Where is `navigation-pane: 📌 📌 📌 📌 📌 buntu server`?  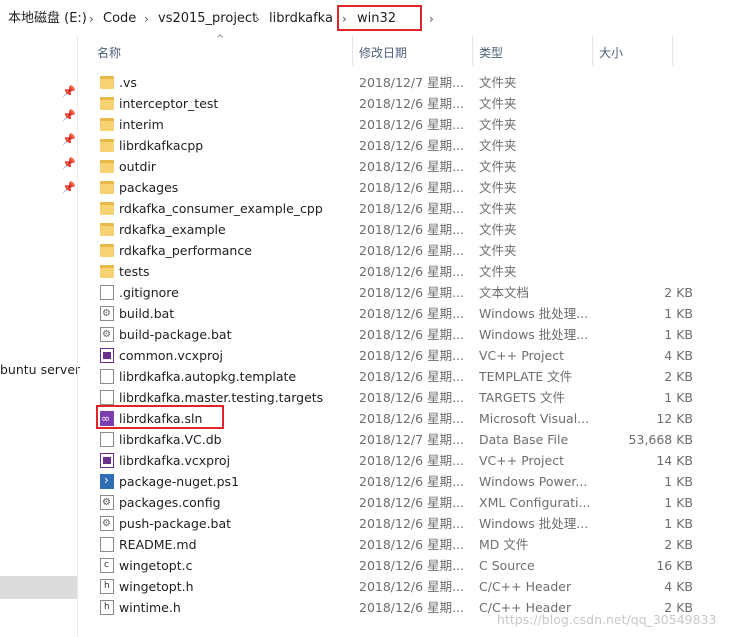 navigation-pane: 📌 📌 📌 📌 📌 buntu server is located at coordinates (40, 336).